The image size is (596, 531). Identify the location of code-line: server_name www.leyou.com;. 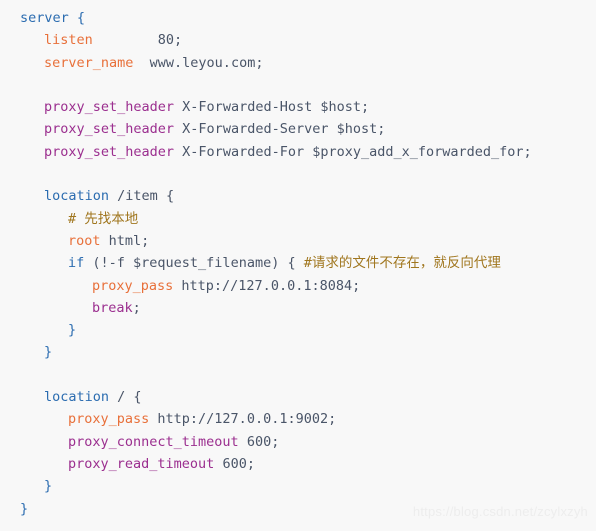
(298, 63).